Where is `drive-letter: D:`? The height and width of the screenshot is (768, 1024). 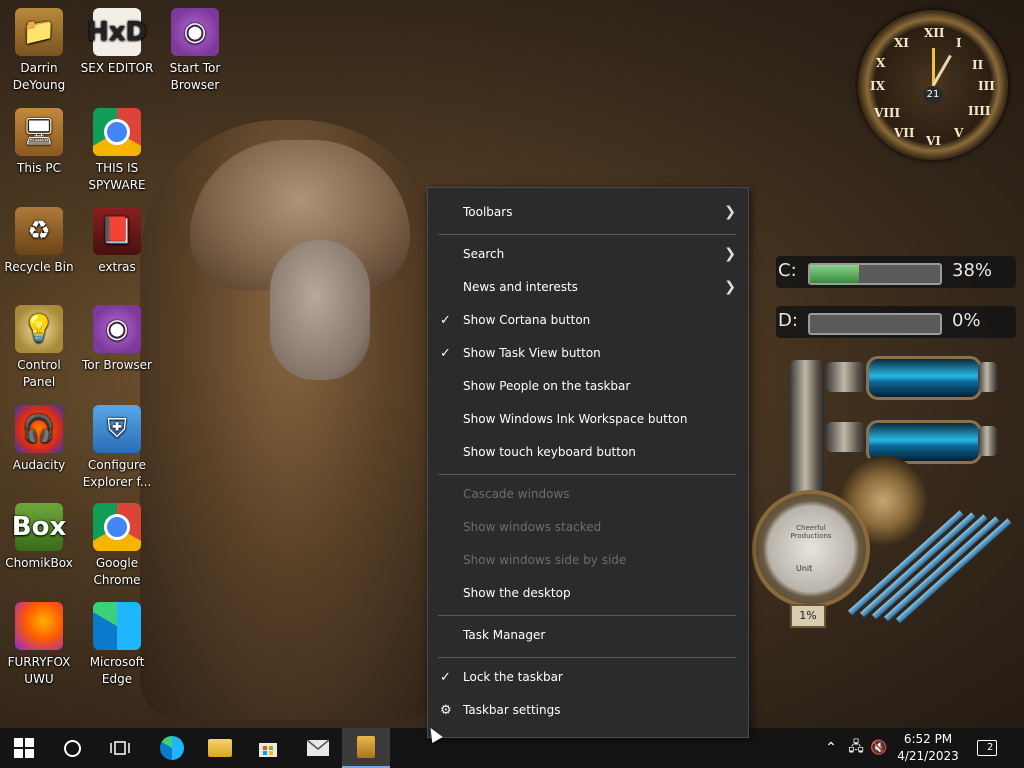
drive-letter: D: is located at coordinates (788, 320).